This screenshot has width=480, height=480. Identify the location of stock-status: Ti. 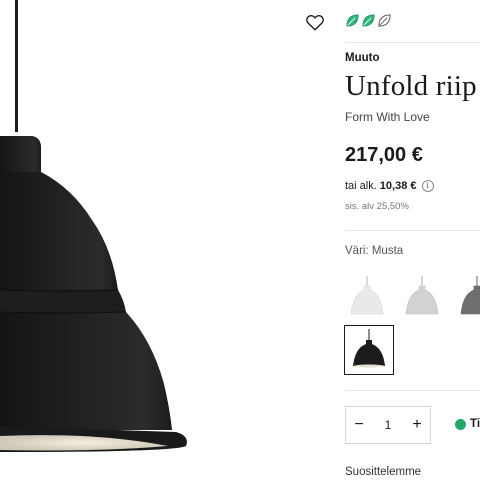
(467, 424).